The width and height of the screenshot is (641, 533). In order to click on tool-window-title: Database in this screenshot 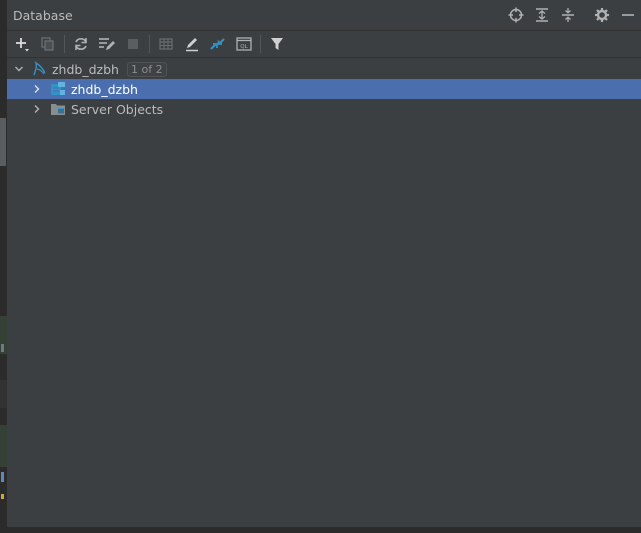, I will do `click(43, 15)`.